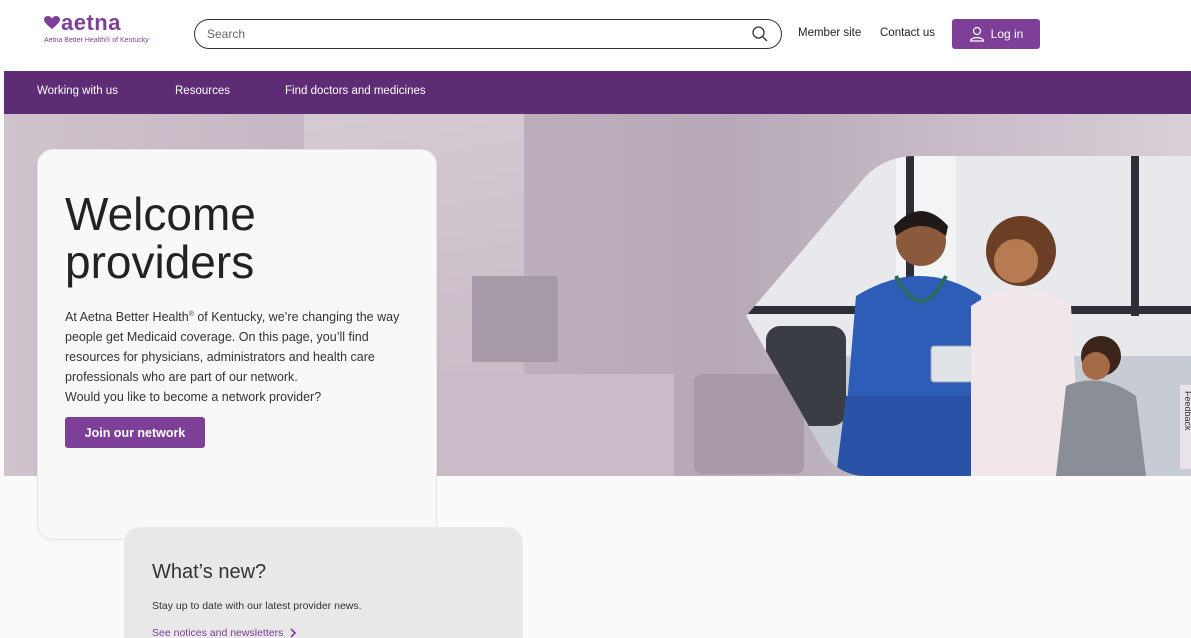 The width and height of the screenshot is (1191, 638). I want to click on page-title: Welcome providers, so click(245, 238).